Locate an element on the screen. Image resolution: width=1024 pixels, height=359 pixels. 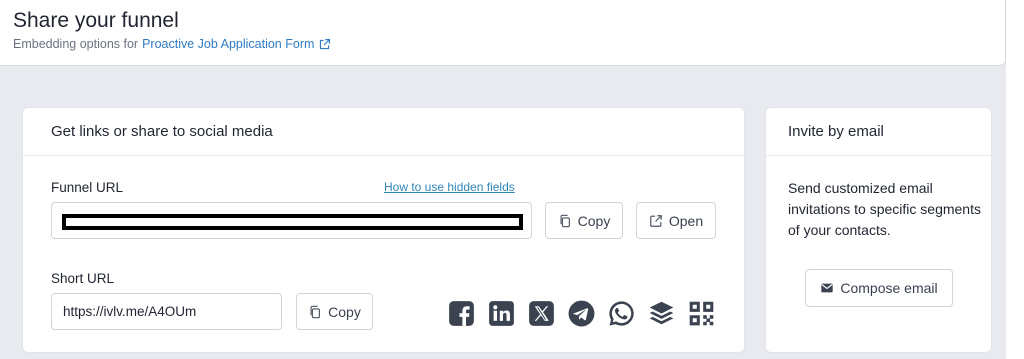
open-funnel-url-button: Open is located at coordinates (676, 220).